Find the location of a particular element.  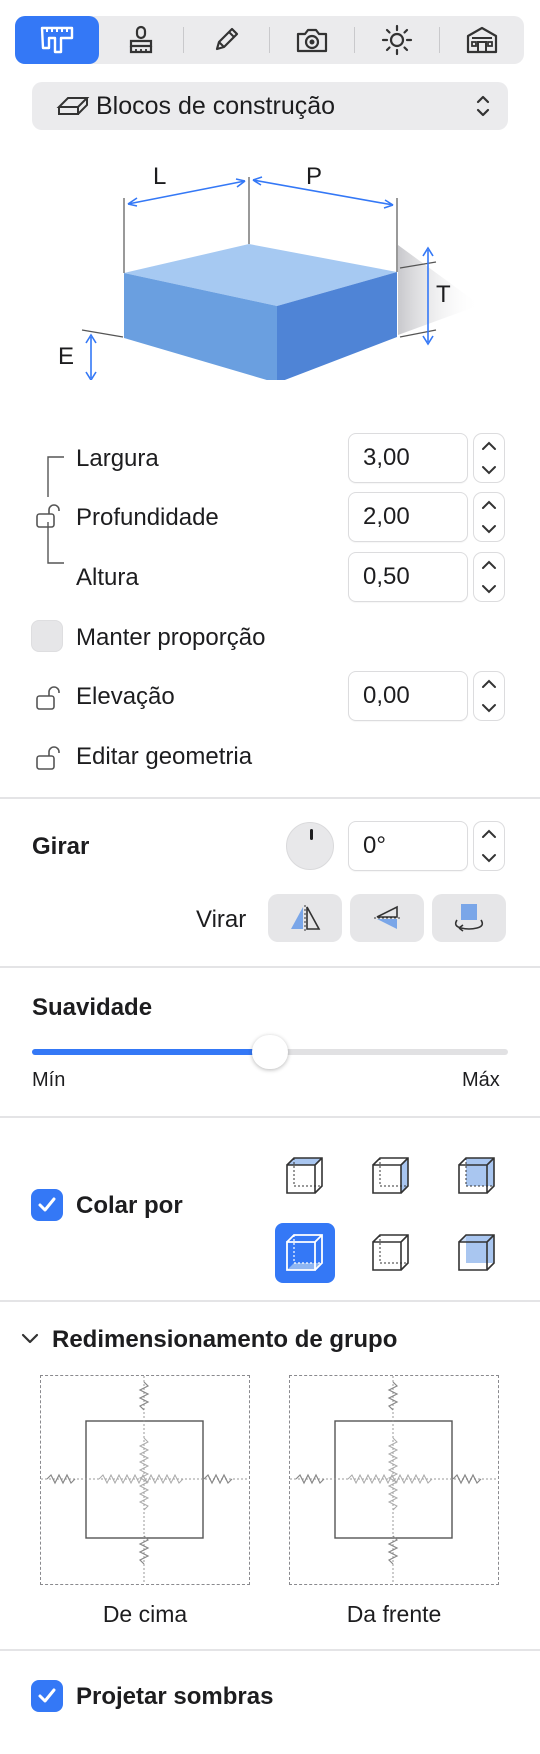

cube-front-face-icon is located at coordinates (390, 1252).